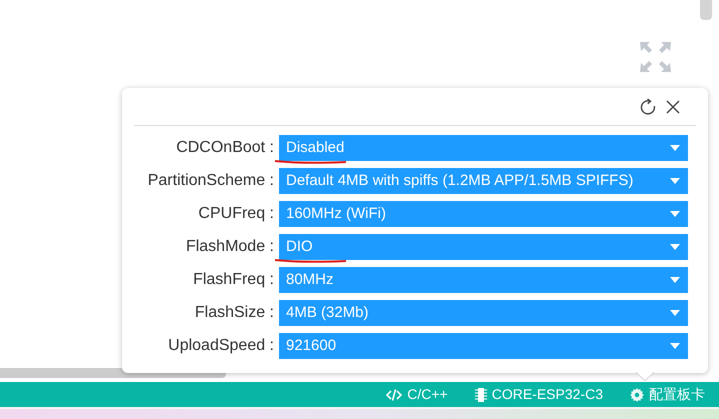 The image size is (719, 419). What do you see at coordinates (483, 181) in the screenshot?
I see `setting-dropdown: Default 4MB with spiffs (1.2MB APP/1.5MB SPIFFS)` at bounding box center [483, 181].